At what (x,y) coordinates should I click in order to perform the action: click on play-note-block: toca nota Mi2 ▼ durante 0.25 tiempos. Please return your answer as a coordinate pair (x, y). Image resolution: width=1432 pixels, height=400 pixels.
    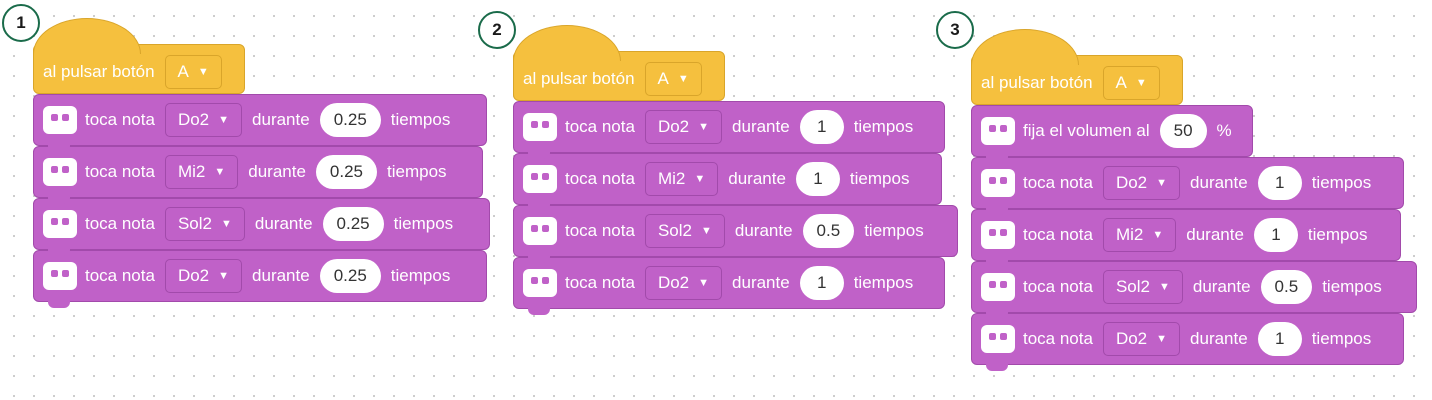
    Looking at the image, I should click on (258, 175).